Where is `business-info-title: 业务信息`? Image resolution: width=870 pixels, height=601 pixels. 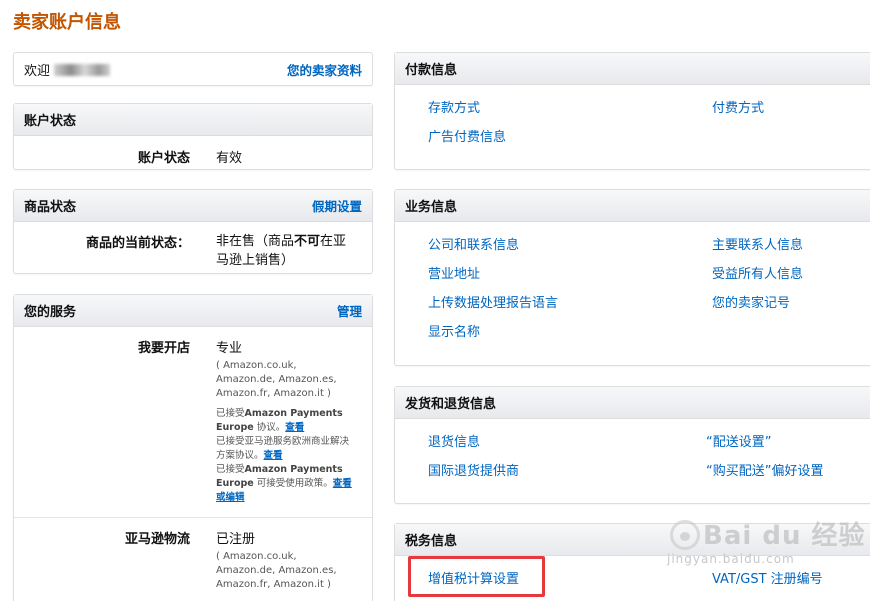 business-info-title: 业务信息 is located at coordinates (431, 207).